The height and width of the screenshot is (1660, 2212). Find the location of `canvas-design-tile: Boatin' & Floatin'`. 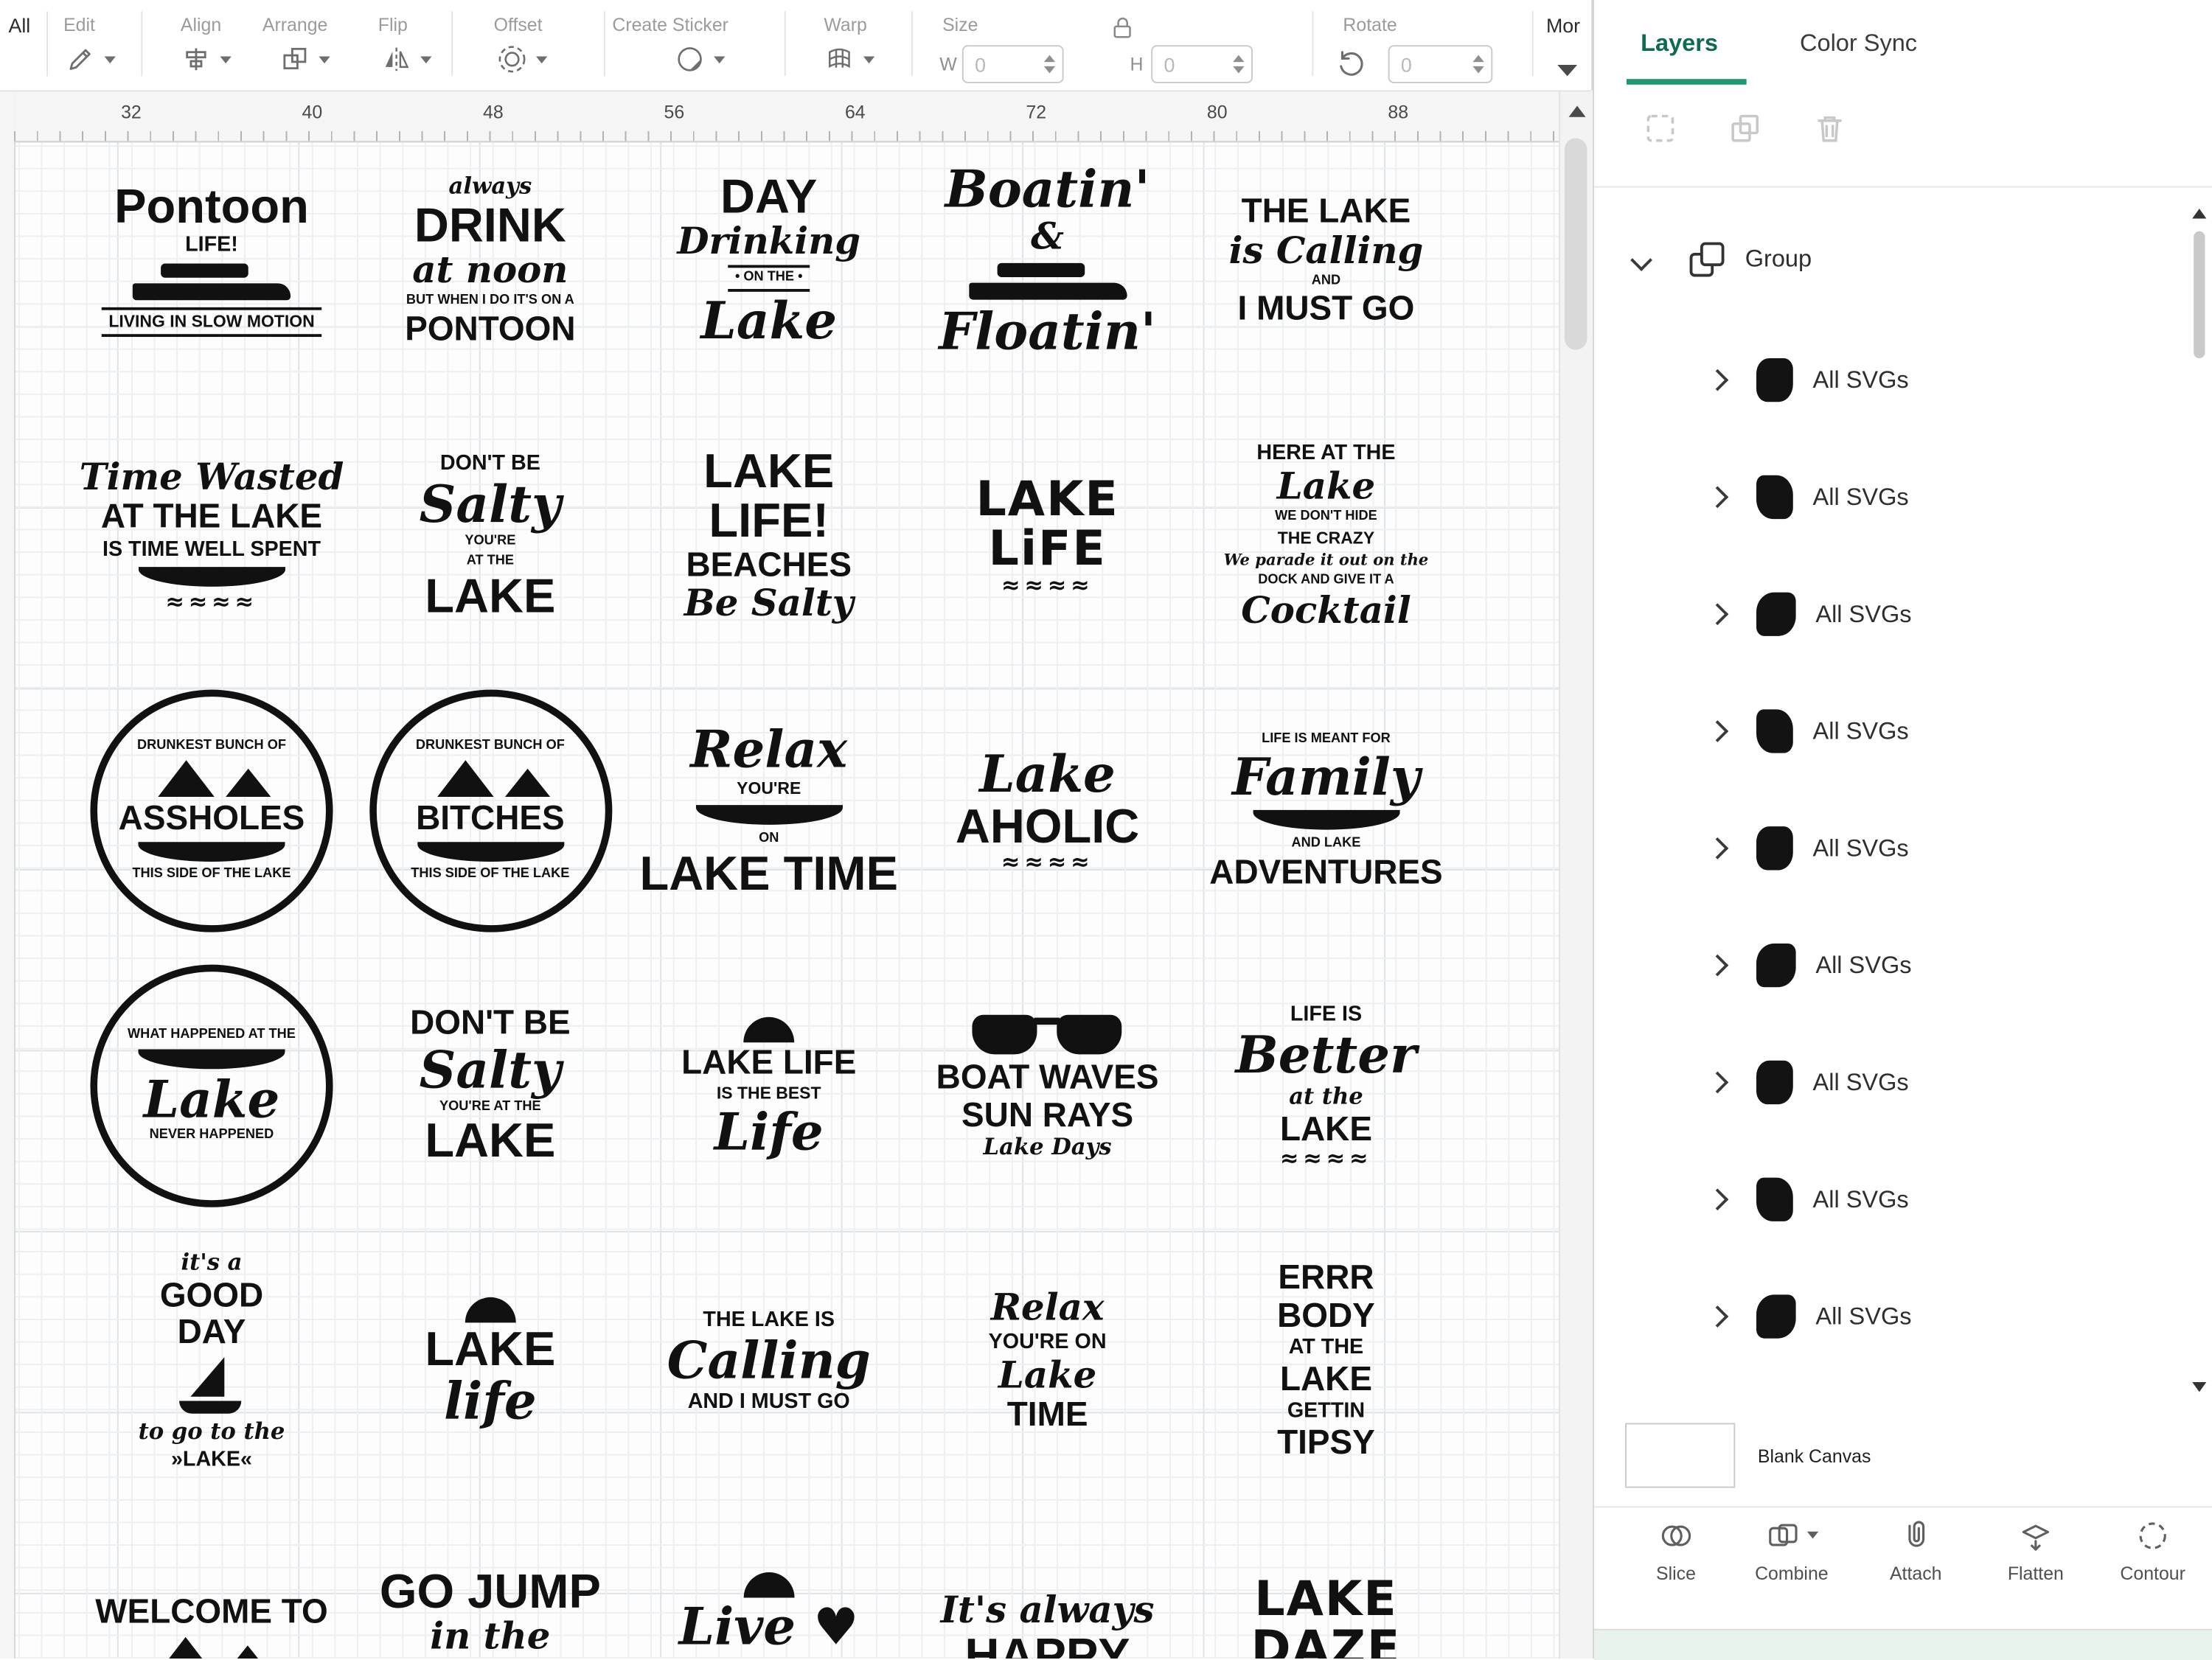

canvas-design-tile: Boatin' & Floatin' is located at coordinates (1047, 261).